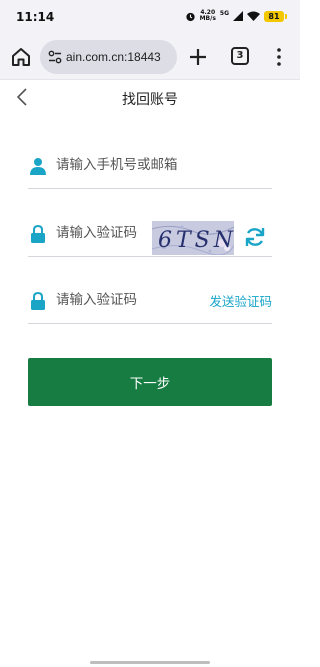 This screenshot has width=320, height=667. What do you see at coordinates (55, 57) in the screenshot?
I see `site-settings-icon` at bounding box center [55, 57].